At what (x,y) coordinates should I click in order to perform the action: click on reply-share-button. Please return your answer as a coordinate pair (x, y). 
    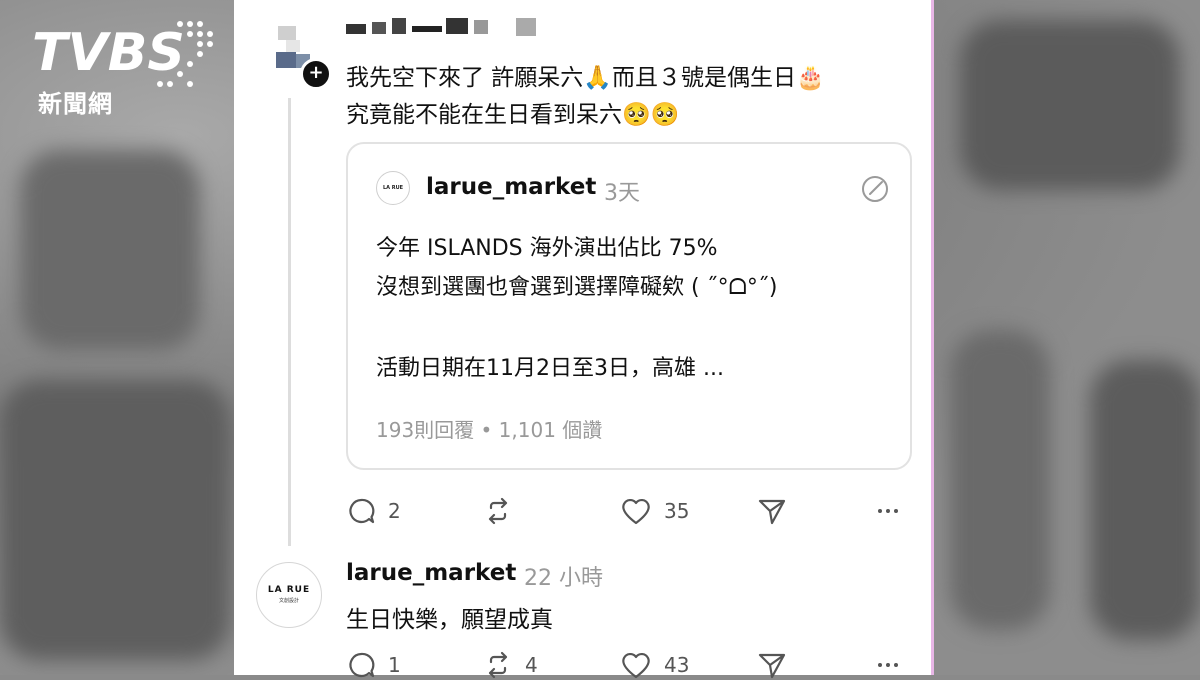
    Looking at the image, I should click on (772, 665).